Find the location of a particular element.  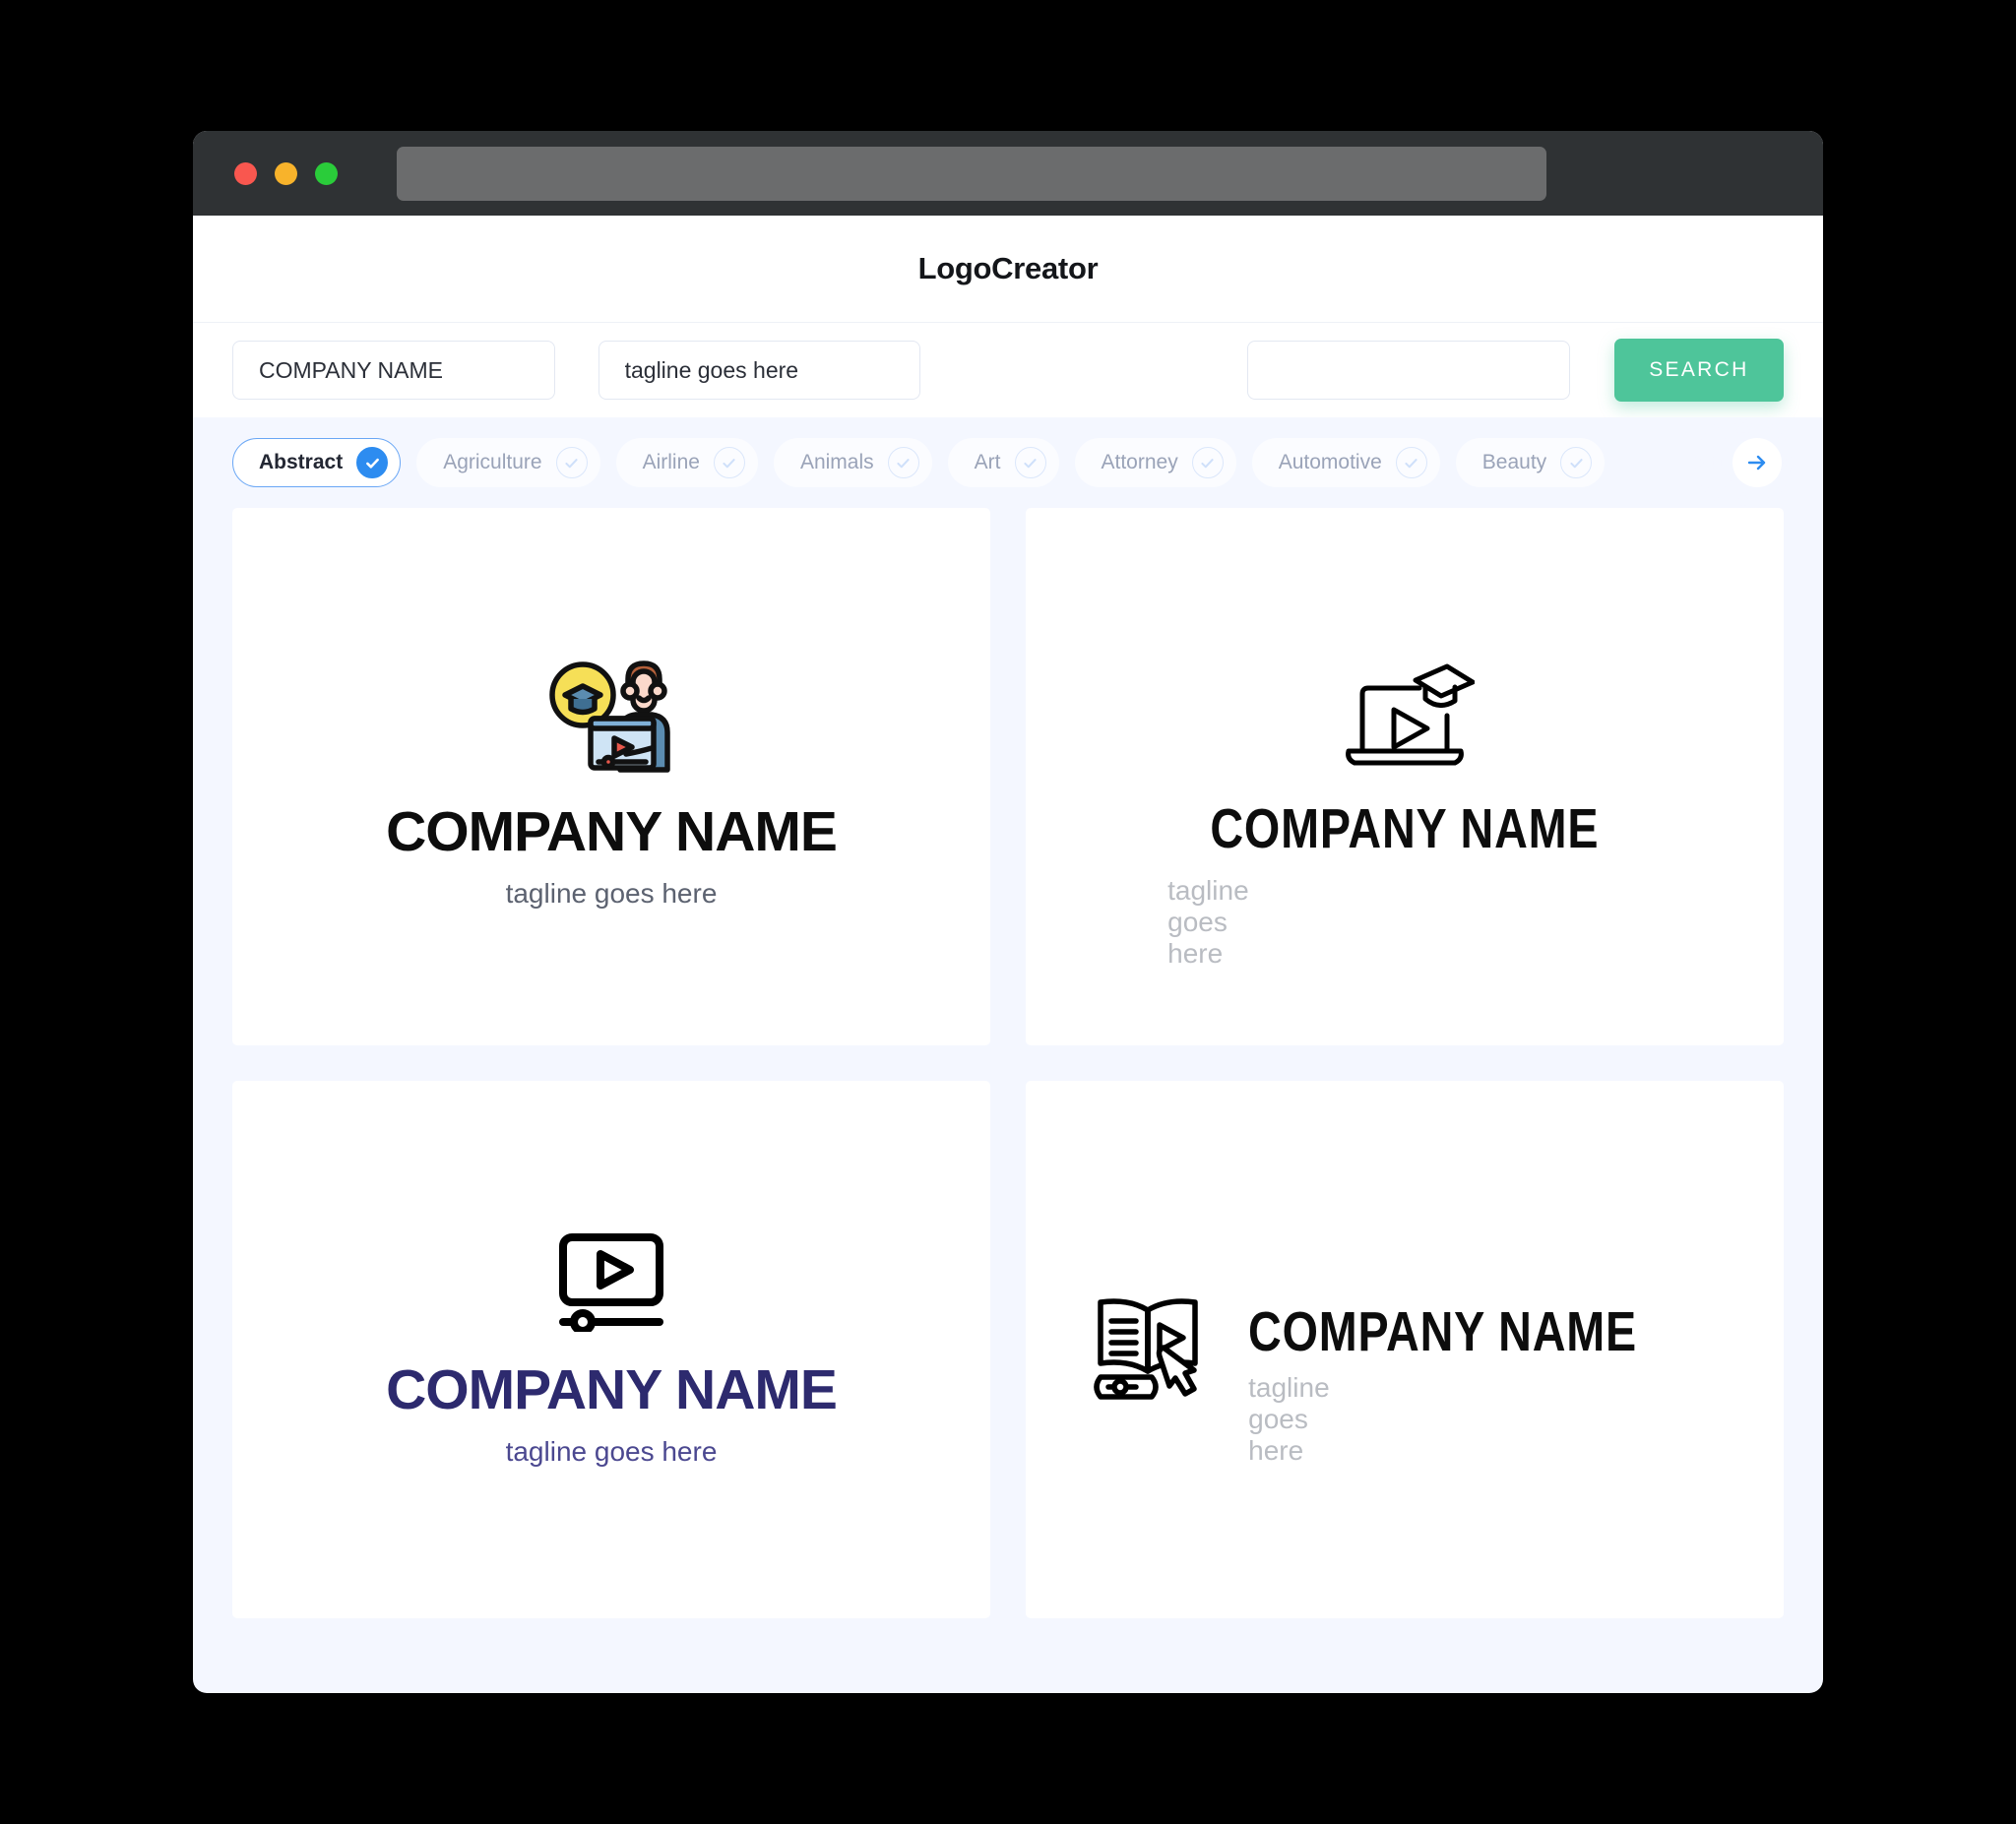

tagline-input: tagline goes here is located at coordinates (759, 370).